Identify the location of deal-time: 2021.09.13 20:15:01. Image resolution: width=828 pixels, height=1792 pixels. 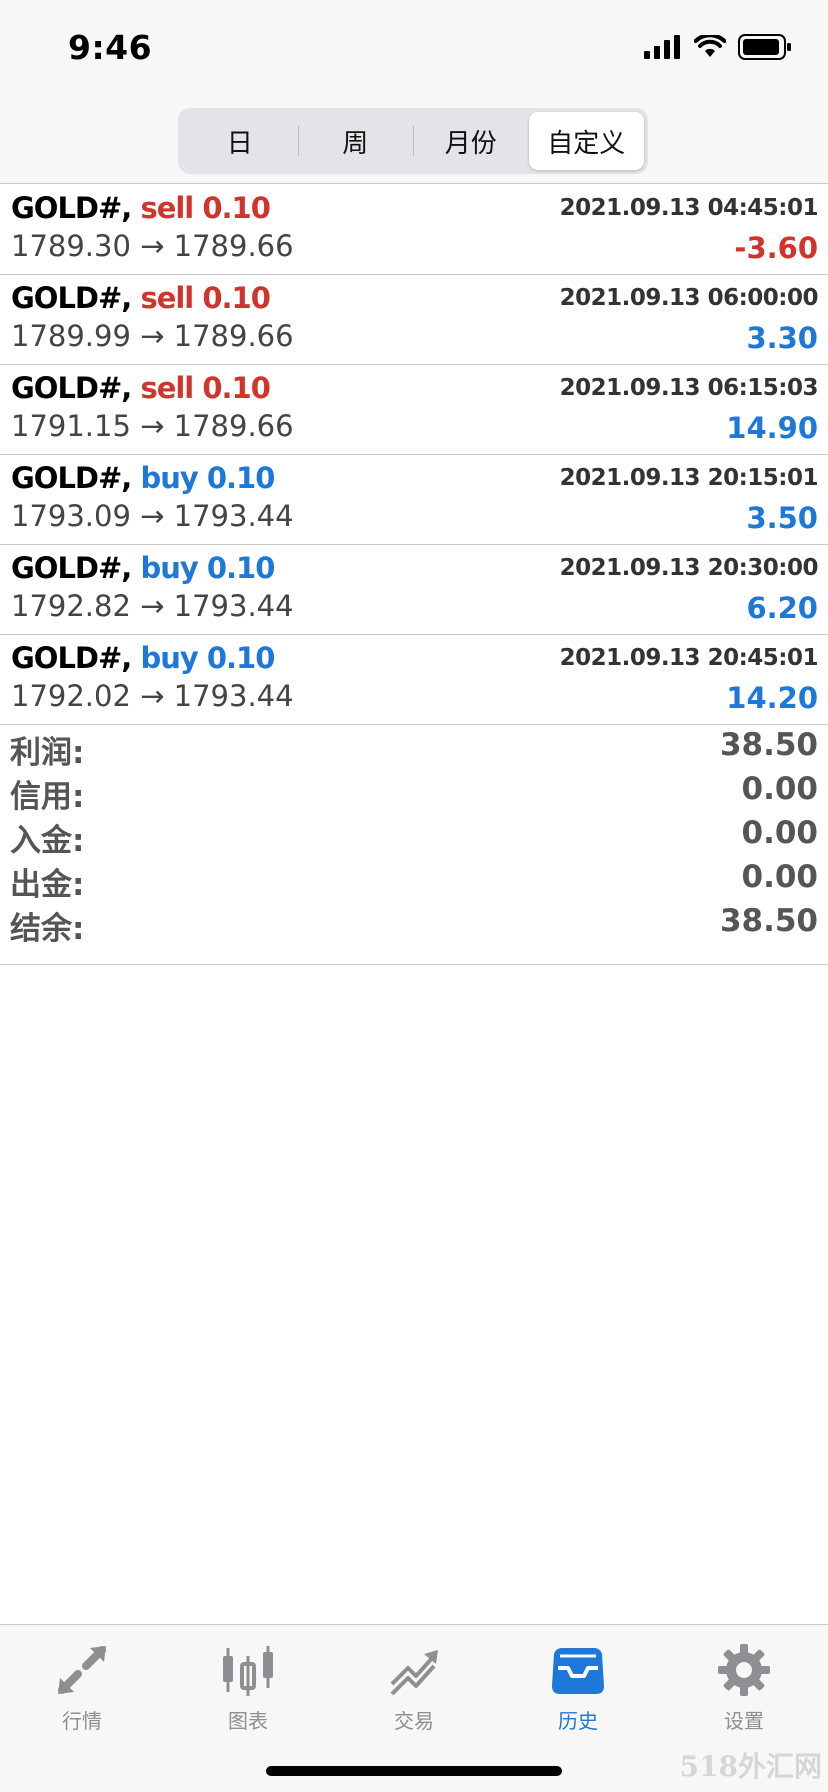
(689, 478).